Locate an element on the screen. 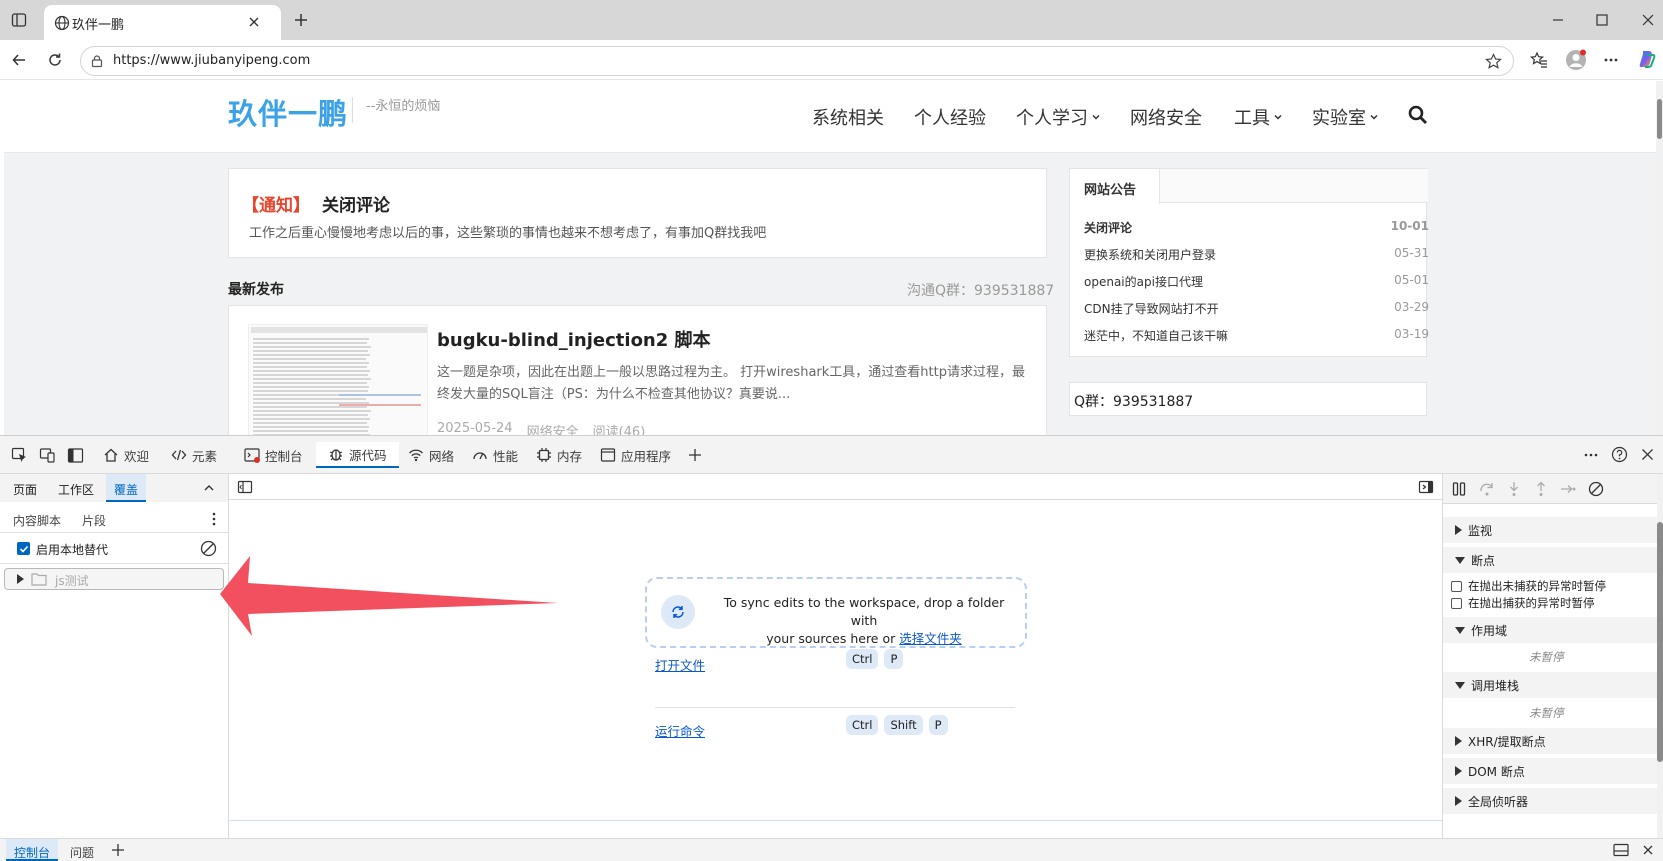 Image resolution: width=1663 pixels, height=861 pixels. tab-welcome: 欢迎 is located at coordinates (126, 455).